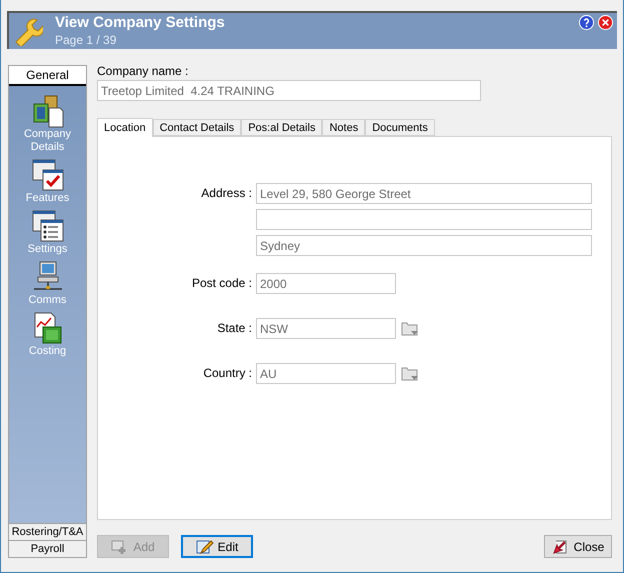 This screenshot has height=573, width=624. Describe the element at coordinates (47, 226) in the screenshot. I see `window-options-icon` at that location.